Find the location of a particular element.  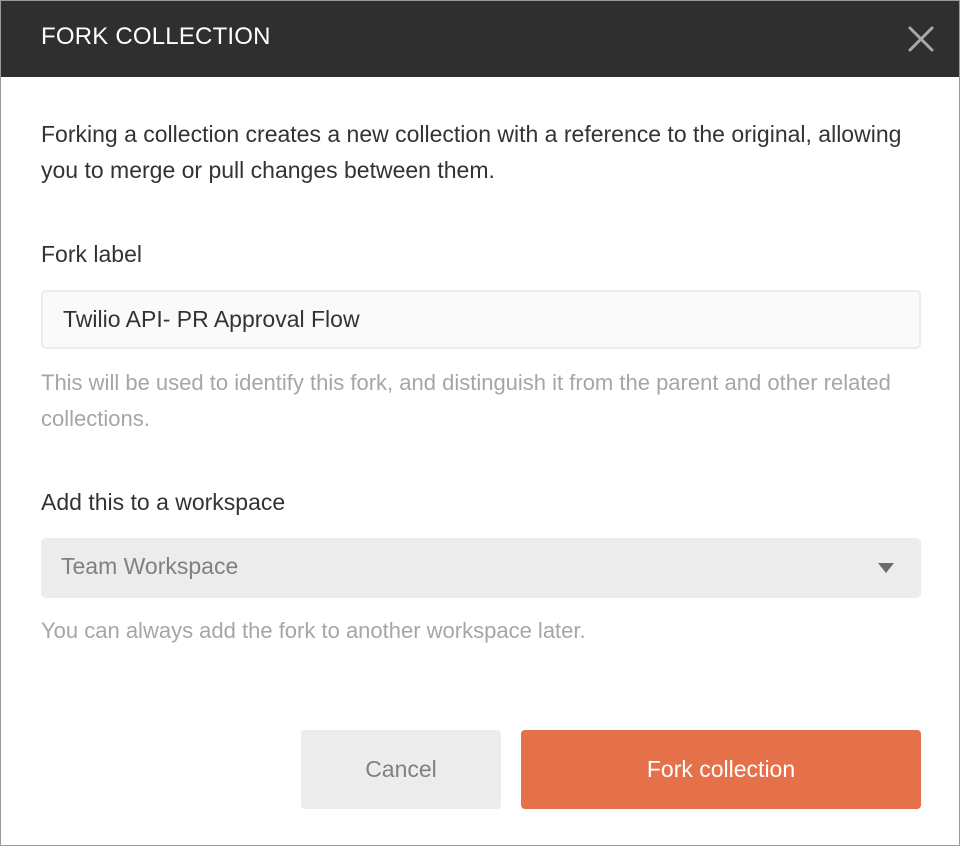

caret-down-icon is located at coordinates (886, 568).